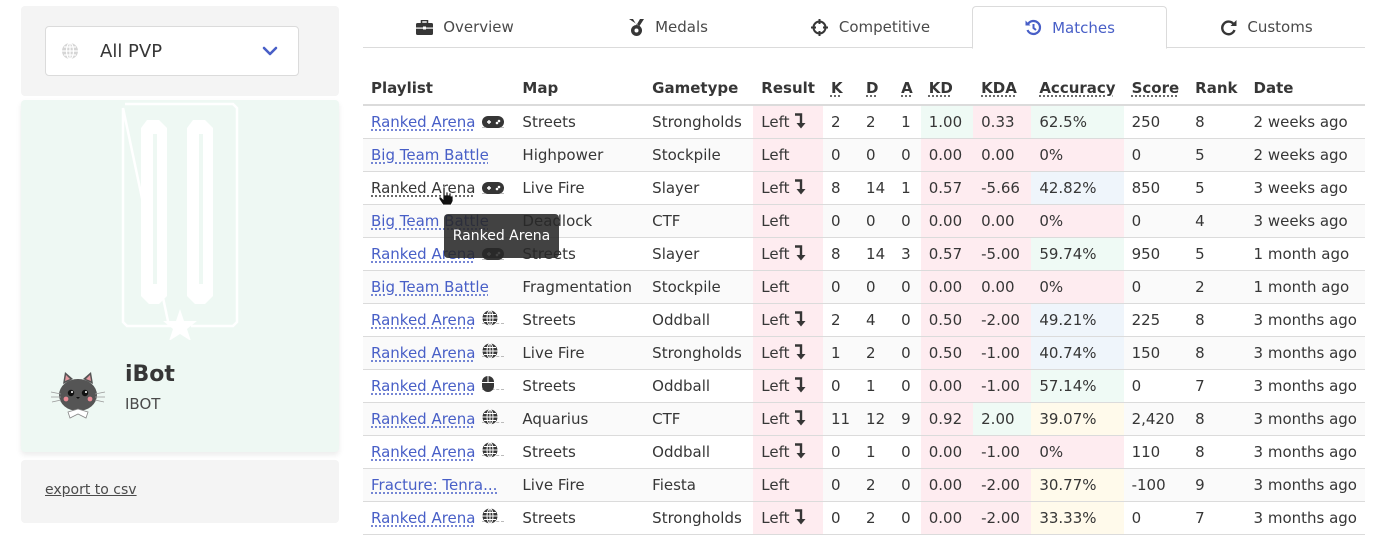  I want to click on tab-medals: Medals, so click(667, 27).